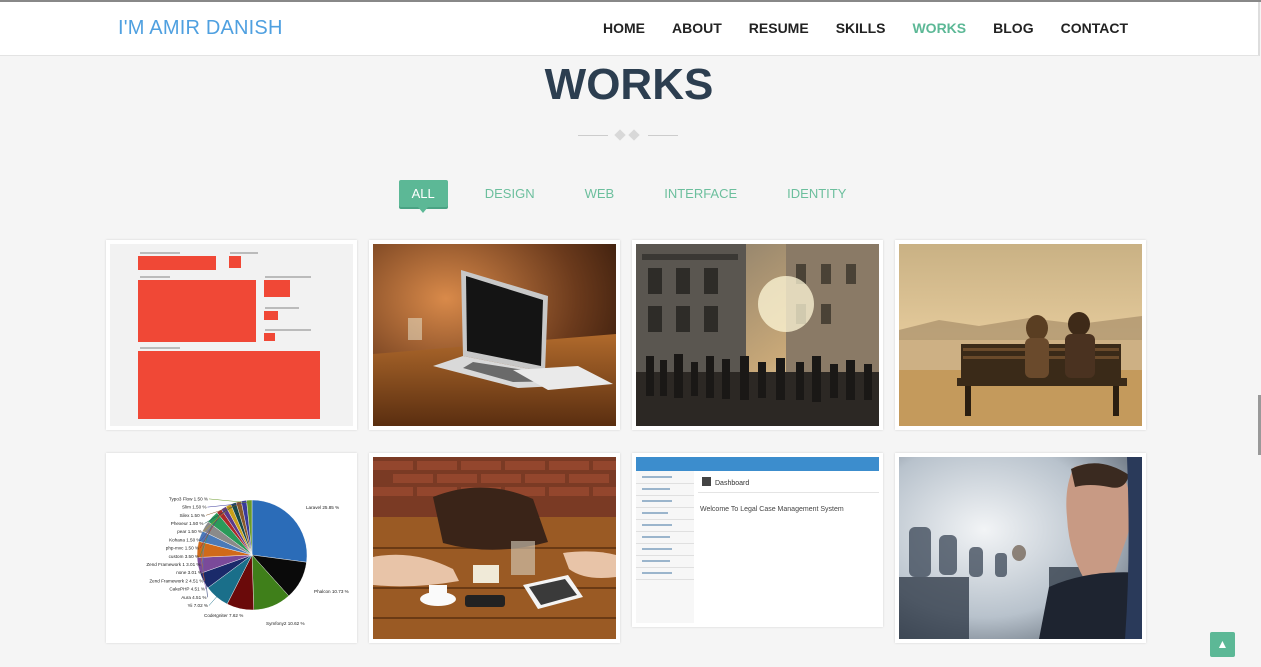 This screenshot has width=1261, height=667. Describe the element at coordinates (700, 193) in the screenshot. I see `filter-interface: INTERFACE` at that location.